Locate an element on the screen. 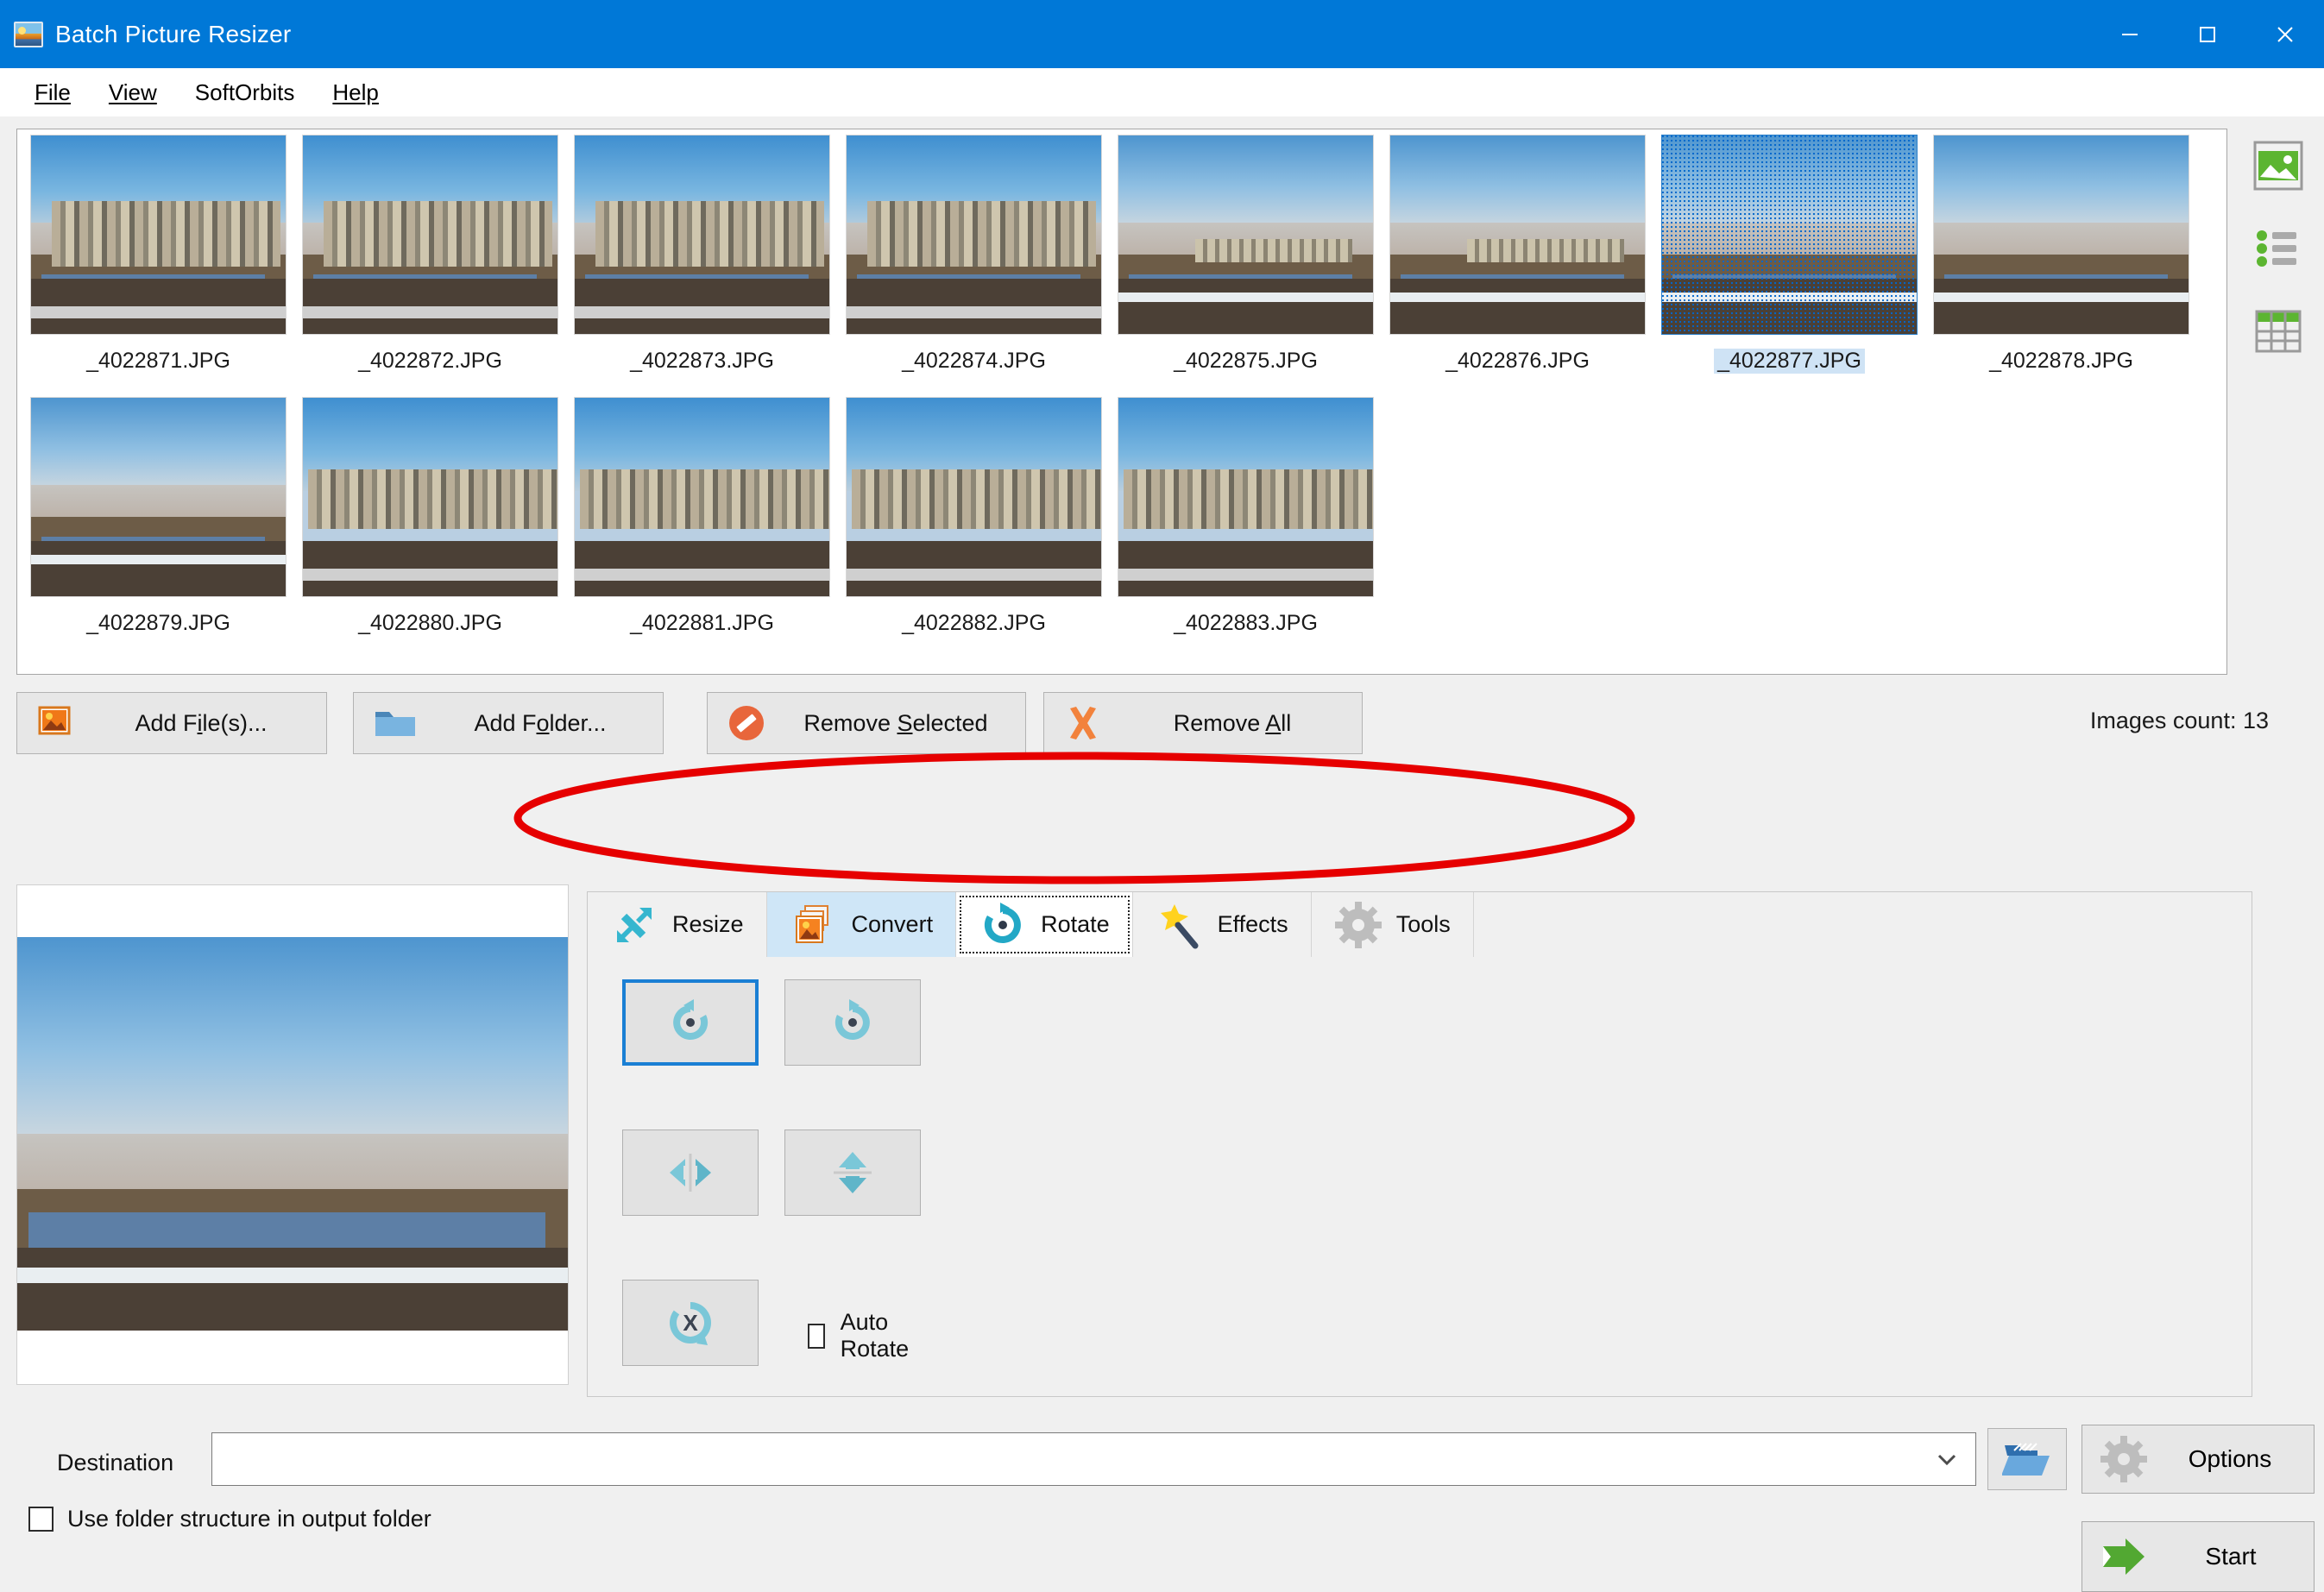 Image resolution: width=2324 pixels, height=1592 pixels. flip-horizontal-button is located at coordinates (690, 1173).